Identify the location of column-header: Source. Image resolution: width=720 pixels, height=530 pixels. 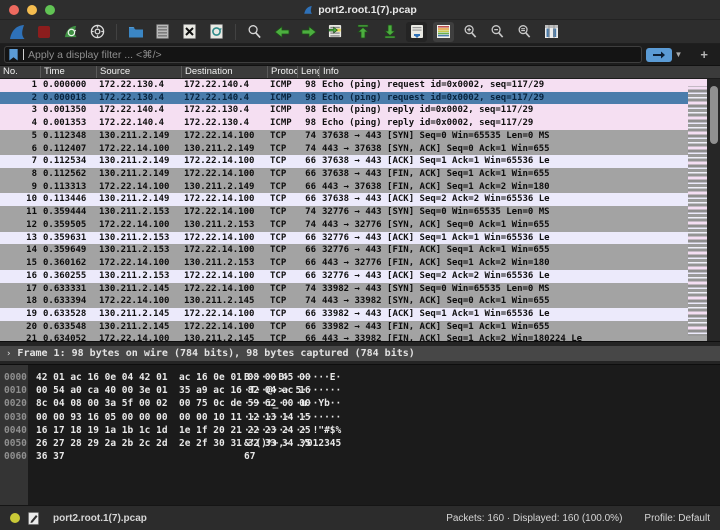
(138, 72).